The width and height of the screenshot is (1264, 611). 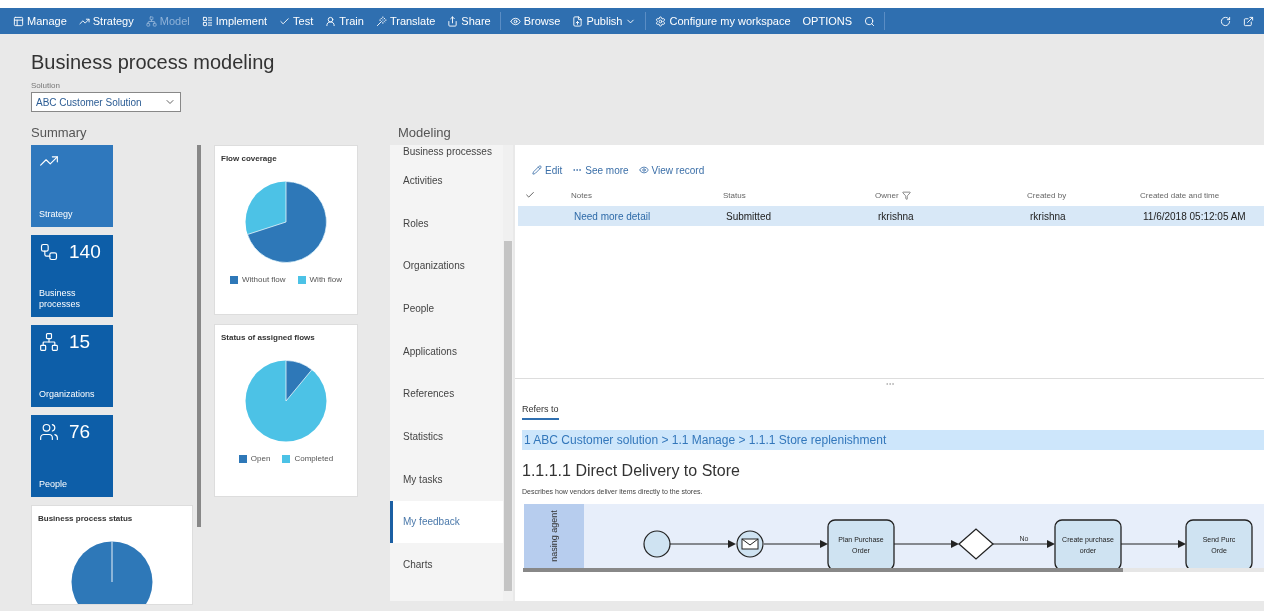 What do you see at coordinates (537, 170) in the screenshot?
I see `pencil-icon` at bounding box center [537, 170].